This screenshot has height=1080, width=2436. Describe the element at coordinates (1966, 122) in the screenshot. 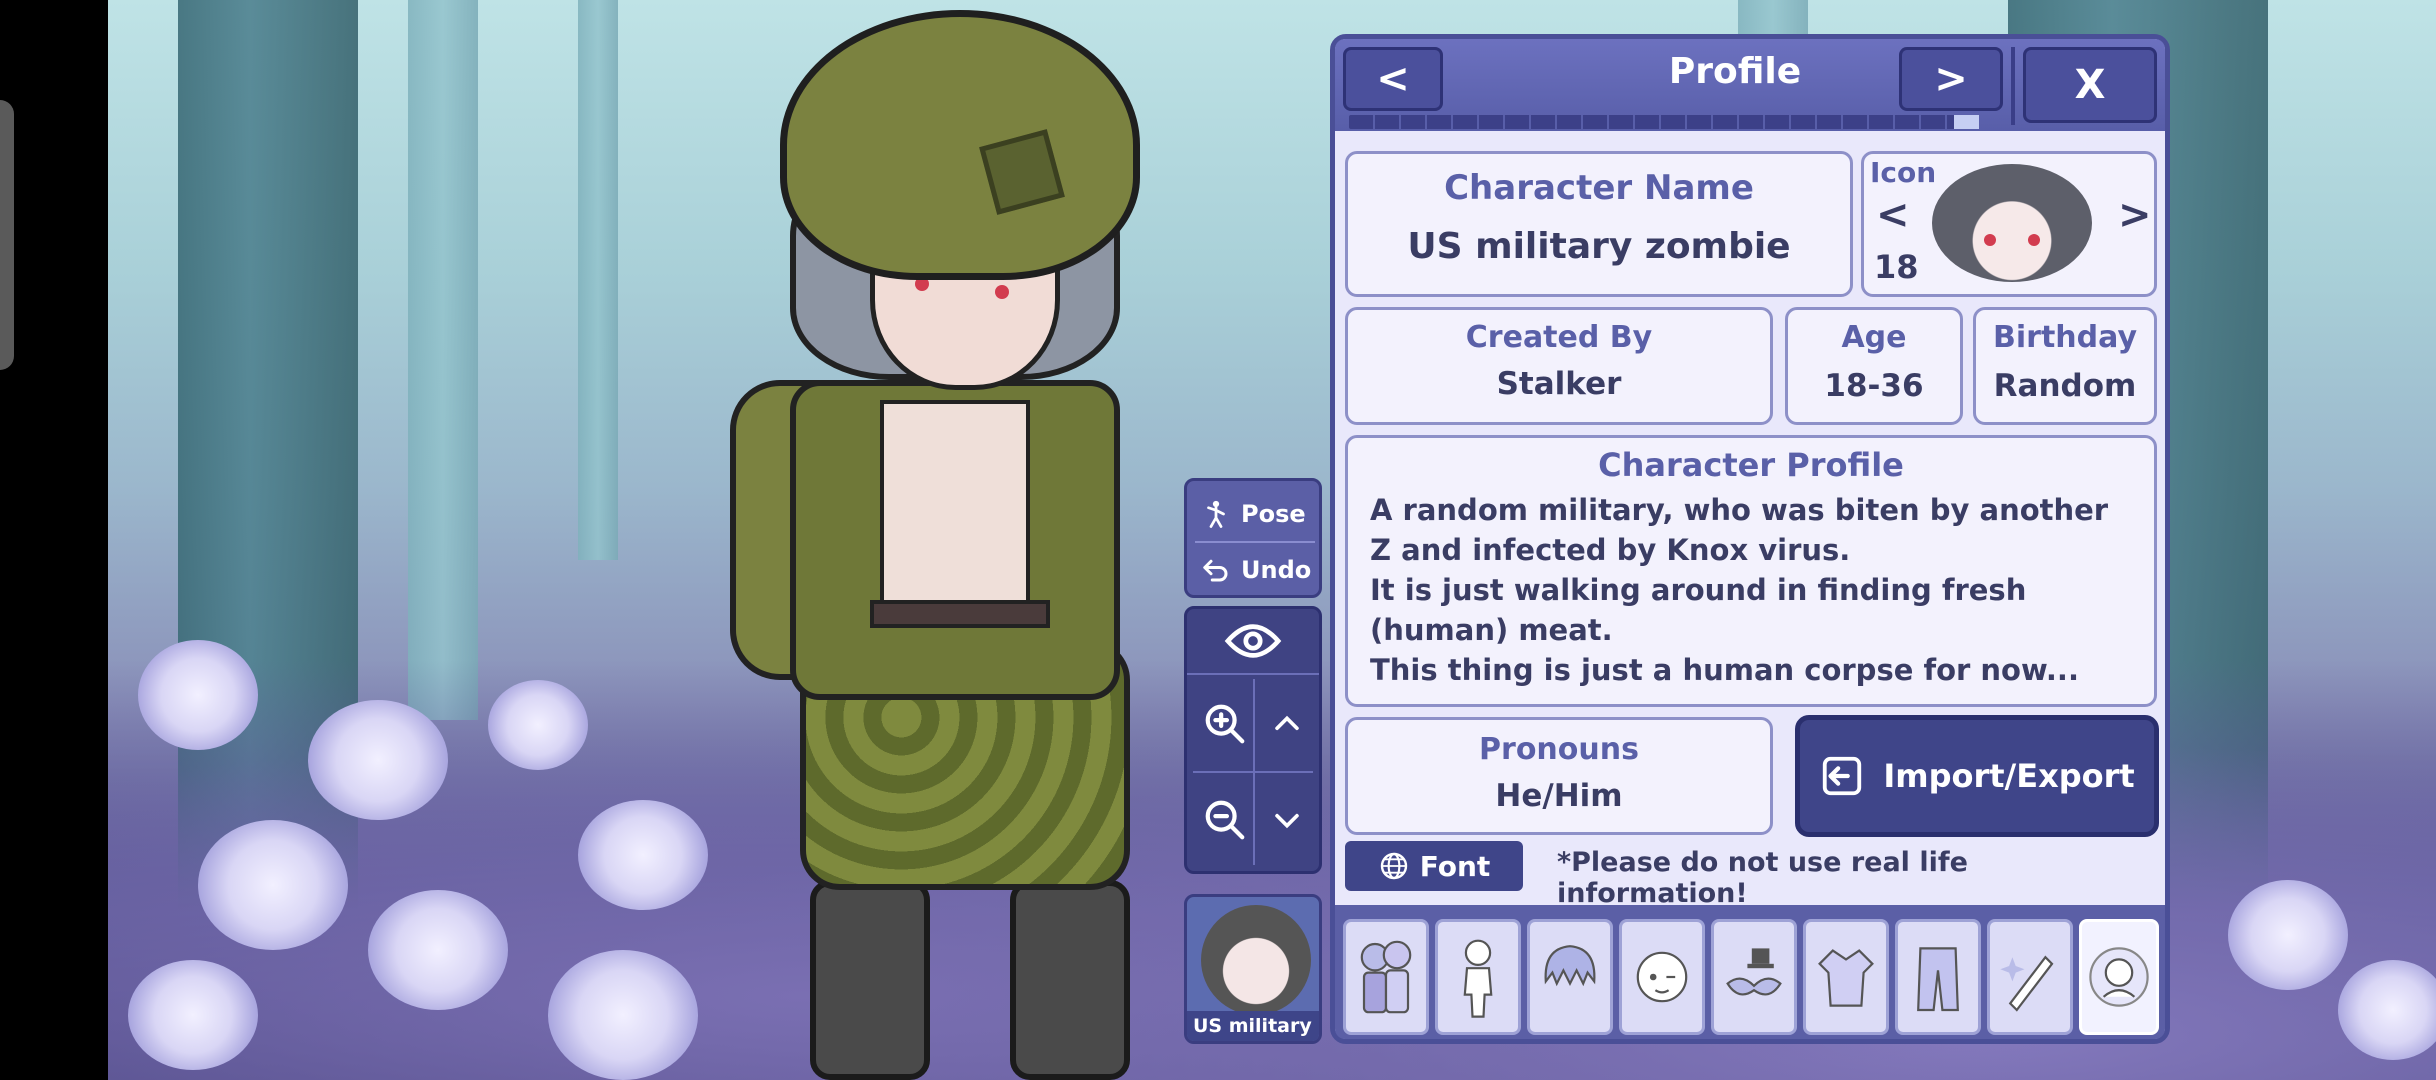

I see `page-progress-fill` at that location.